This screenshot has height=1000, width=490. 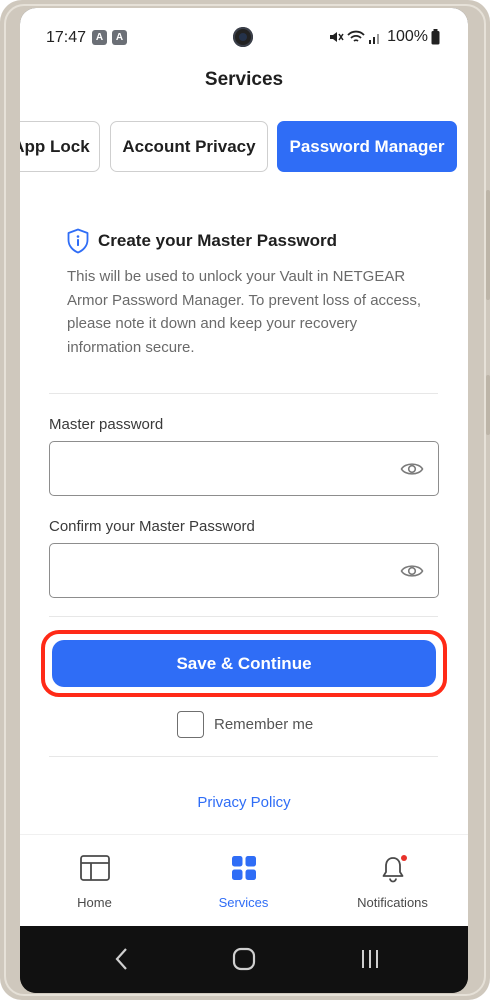 What do you see at coordinates (243, 868) in the screenshot?
I see `grid-icon` at bounding box center [243, 868].